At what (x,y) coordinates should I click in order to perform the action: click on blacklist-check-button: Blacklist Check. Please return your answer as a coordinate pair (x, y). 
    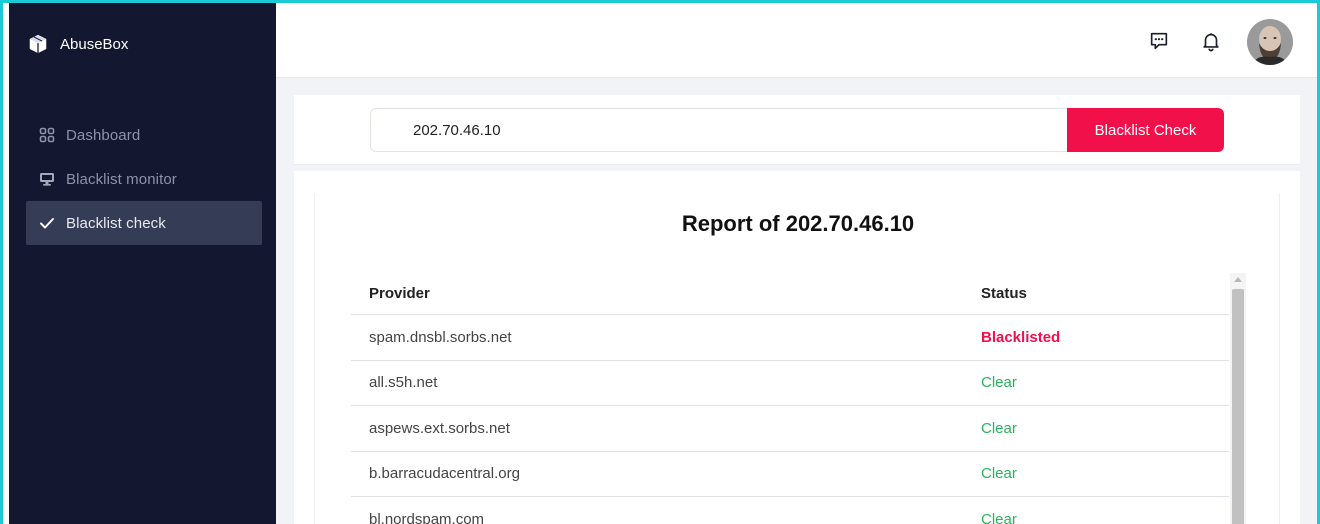
    Looking at the image, I should click on (1145, 130).